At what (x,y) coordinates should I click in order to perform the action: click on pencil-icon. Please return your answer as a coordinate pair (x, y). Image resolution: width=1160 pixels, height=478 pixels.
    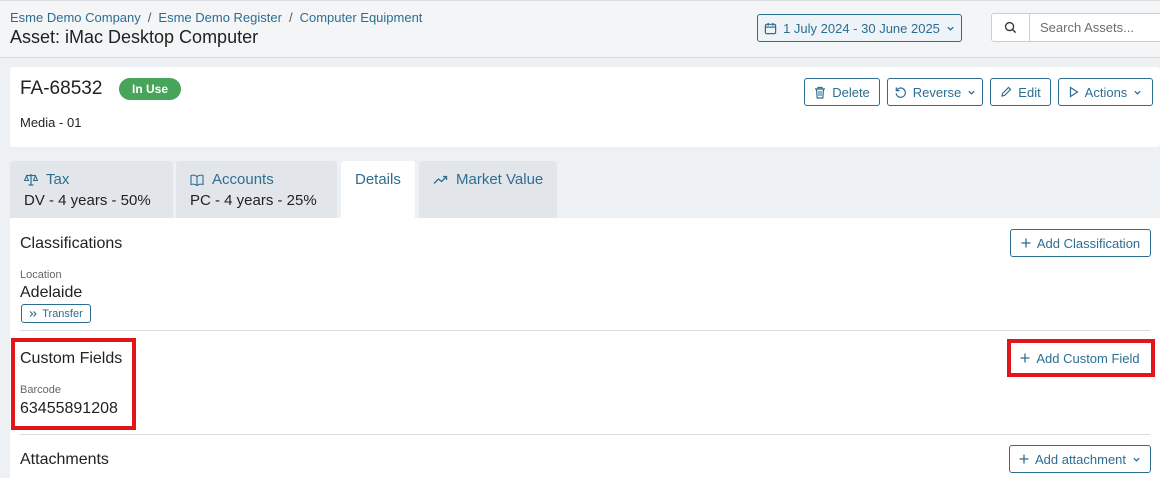
    Looking at the image, I should click on (1006, 91).